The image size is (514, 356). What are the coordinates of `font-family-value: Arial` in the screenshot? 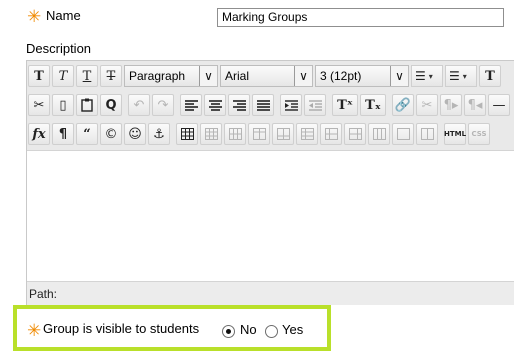 It's located at (237, 76).